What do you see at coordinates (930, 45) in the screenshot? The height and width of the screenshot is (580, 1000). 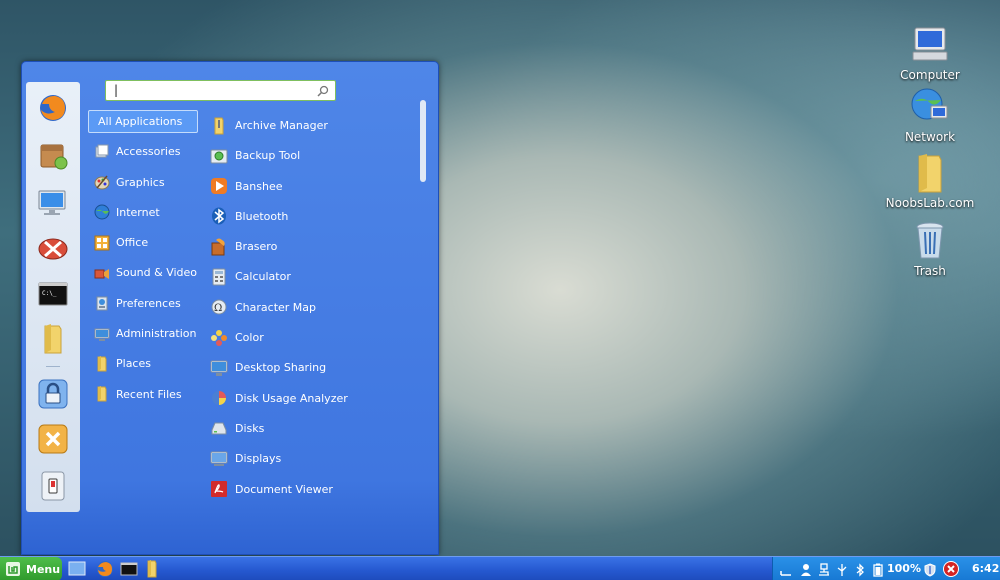 I see `computer-icon` at bounding box center [930, 45].